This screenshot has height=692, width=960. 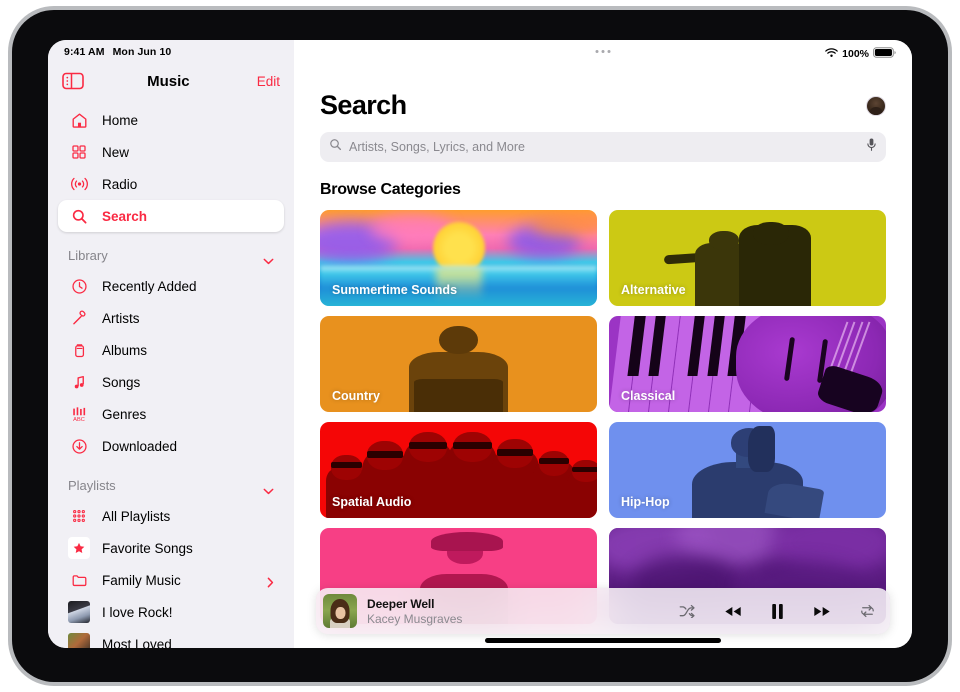 I want to click on sidebar-section-library: Library, so click(x=171, y=255).